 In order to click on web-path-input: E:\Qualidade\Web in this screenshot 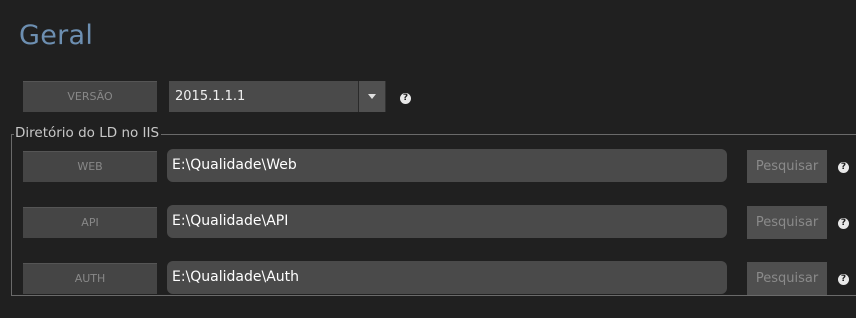, I will do `click(447, 165)`.